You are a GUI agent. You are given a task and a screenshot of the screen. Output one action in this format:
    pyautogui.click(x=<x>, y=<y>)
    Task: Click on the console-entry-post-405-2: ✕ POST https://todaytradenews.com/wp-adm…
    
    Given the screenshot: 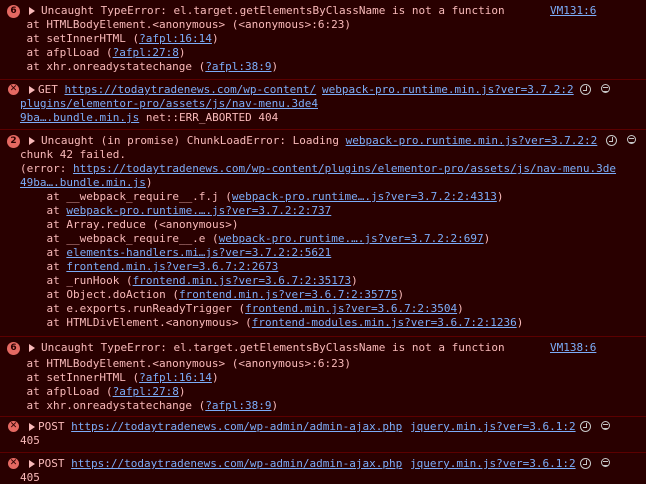 What is the action you would take?
    pyautogui.click(x=323, y=468)
    